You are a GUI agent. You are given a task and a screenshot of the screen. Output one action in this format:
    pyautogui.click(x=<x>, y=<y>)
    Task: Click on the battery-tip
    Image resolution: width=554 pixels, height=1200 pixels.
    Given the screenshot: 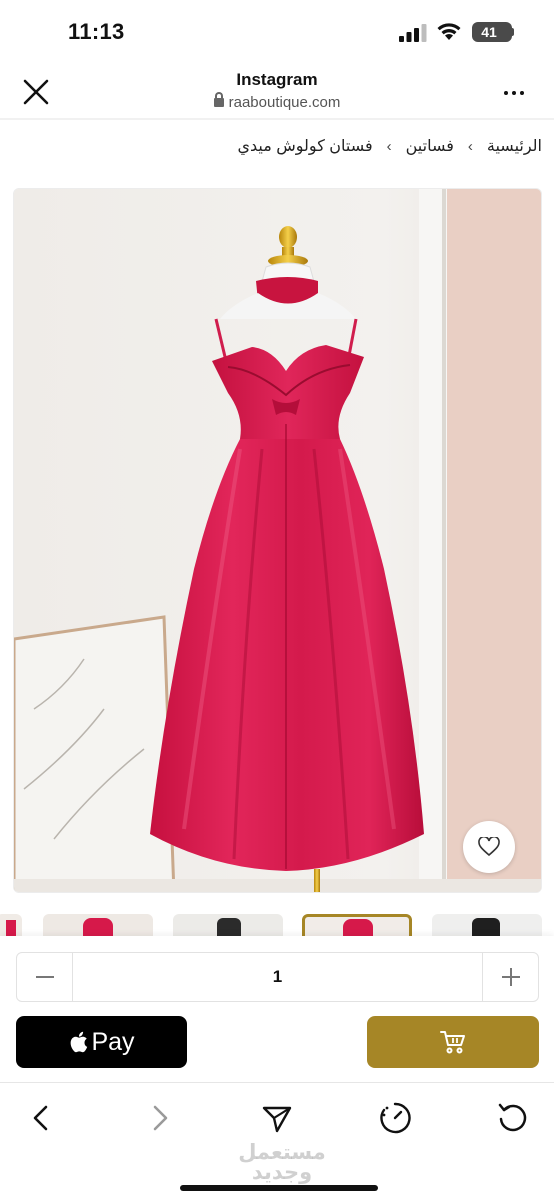 What is the action you would take?
    pyautogui.click(x=512, y=32)
    